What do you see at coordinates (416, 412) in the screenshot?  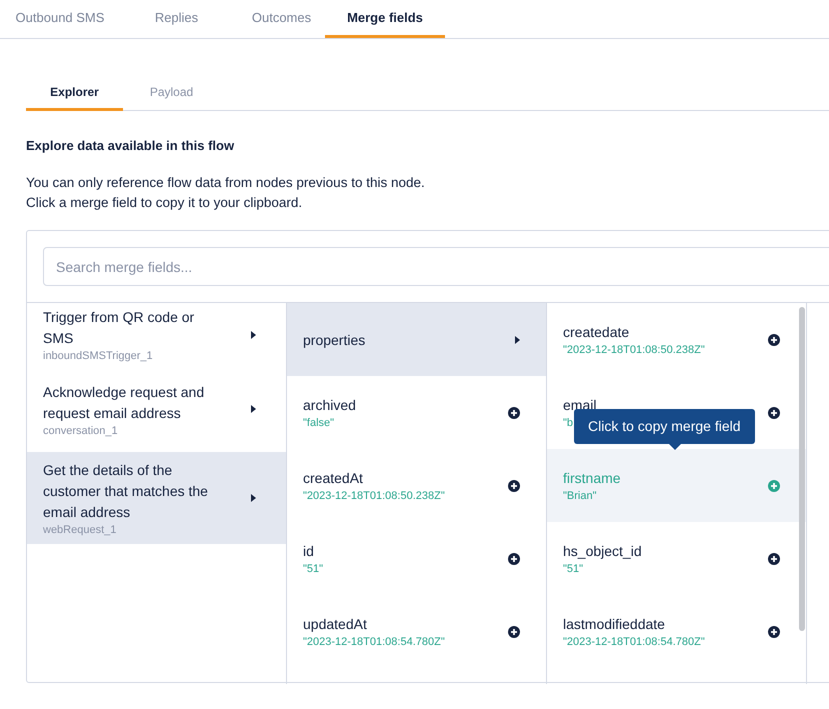 I see `field-item: archived "false"` at bounding box center [416, 412].